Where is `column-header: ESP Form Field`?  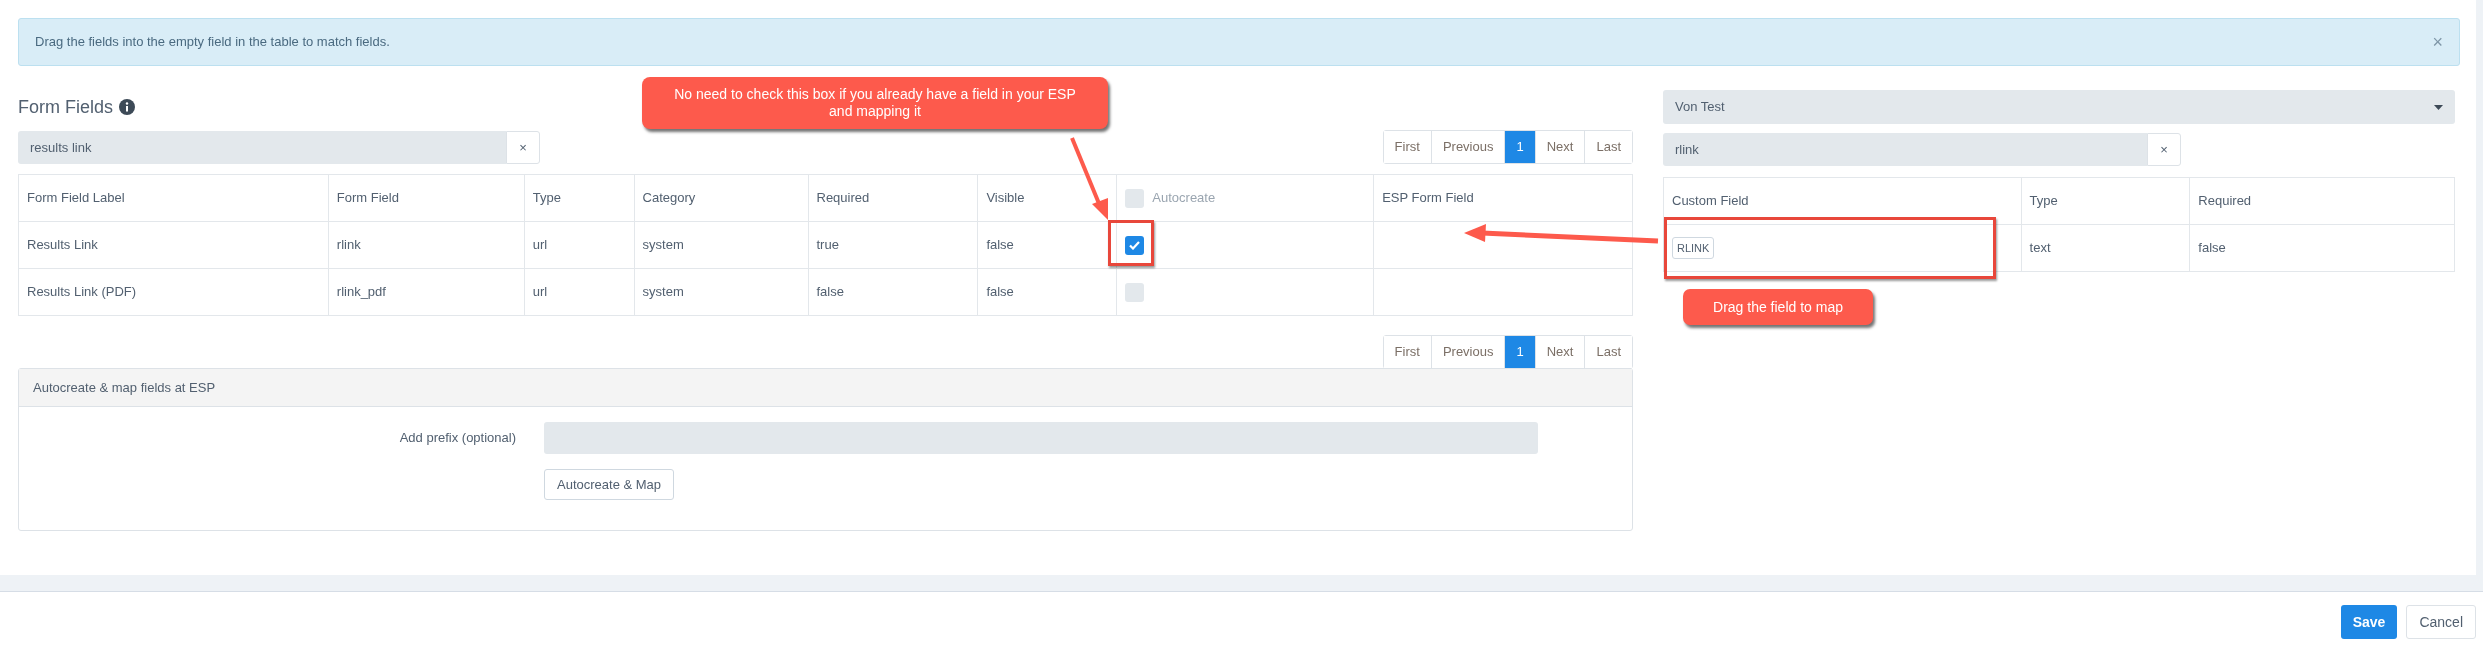 column-header: ESP Form Field is located at coordinates (1428, 198).